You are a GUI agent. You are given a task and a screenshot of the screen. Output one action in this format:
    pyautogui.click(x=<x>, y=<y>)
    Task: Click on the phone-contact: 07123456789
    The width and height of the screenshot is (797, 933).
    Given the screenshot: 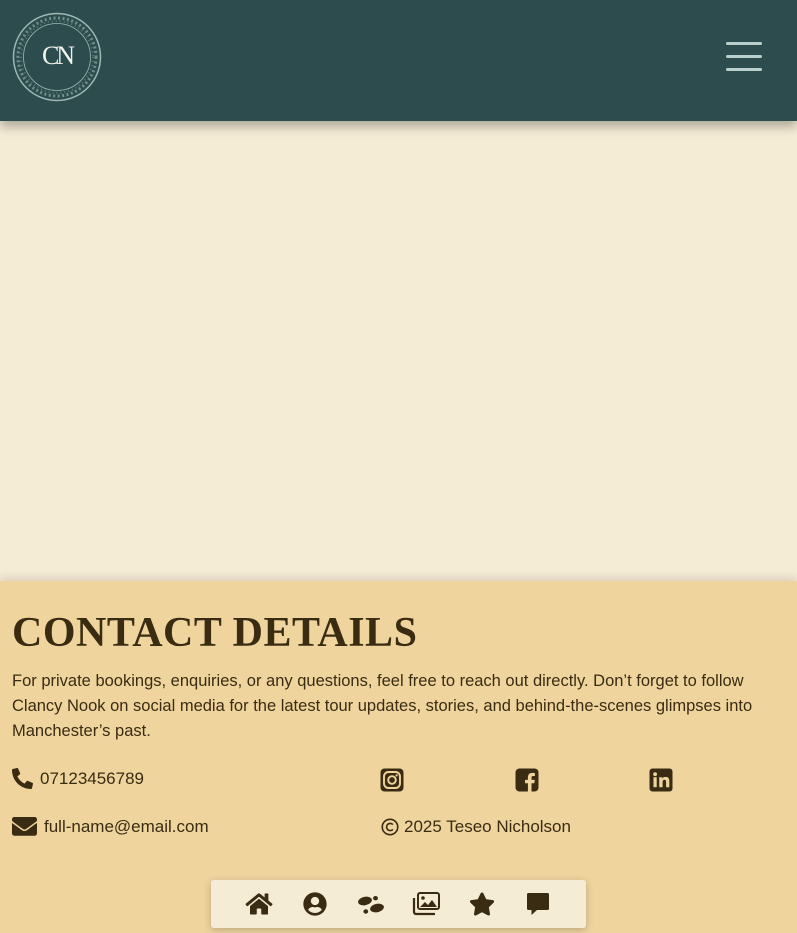 What is the action you would take?
    pyautogui.click(x=78, y=778)
    